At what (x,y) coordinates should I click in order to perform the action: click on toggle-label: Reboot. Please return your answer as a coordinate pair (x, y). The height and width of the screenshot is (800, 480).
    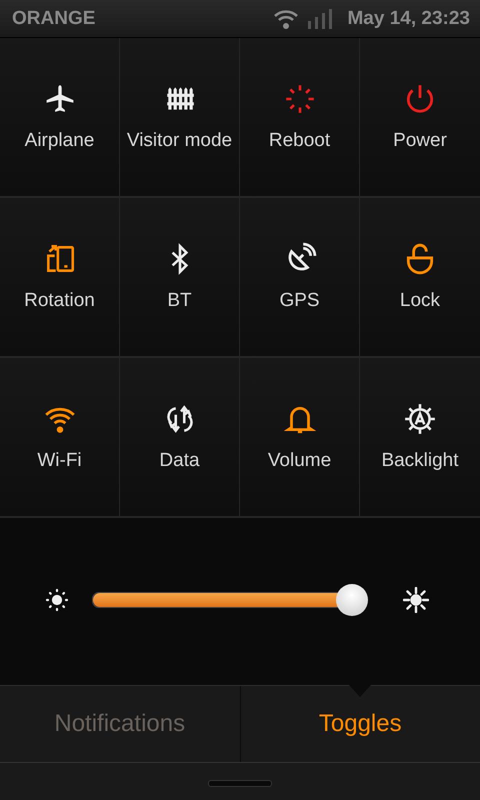
    Looking at the image, I should click on (299, 141).